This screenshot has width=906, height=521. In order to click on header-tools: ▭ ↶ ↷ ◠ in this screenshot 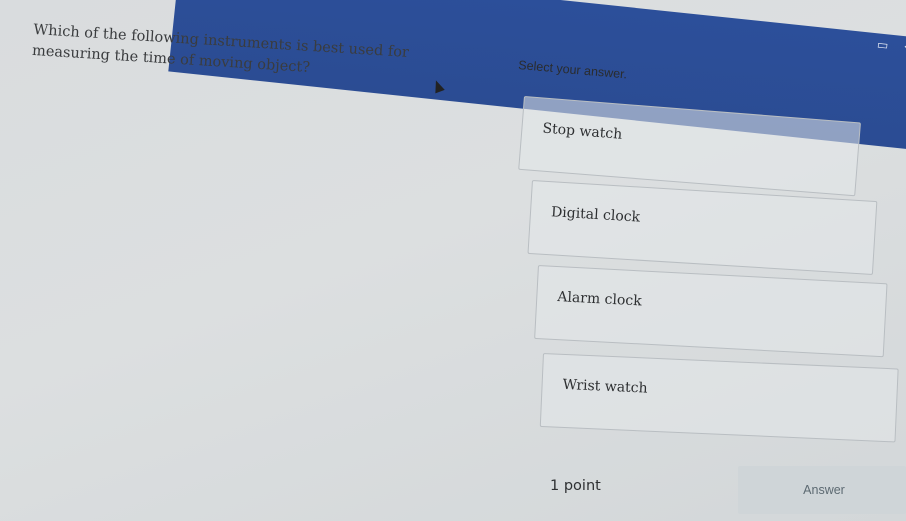, I will do `click(891, 48)`.